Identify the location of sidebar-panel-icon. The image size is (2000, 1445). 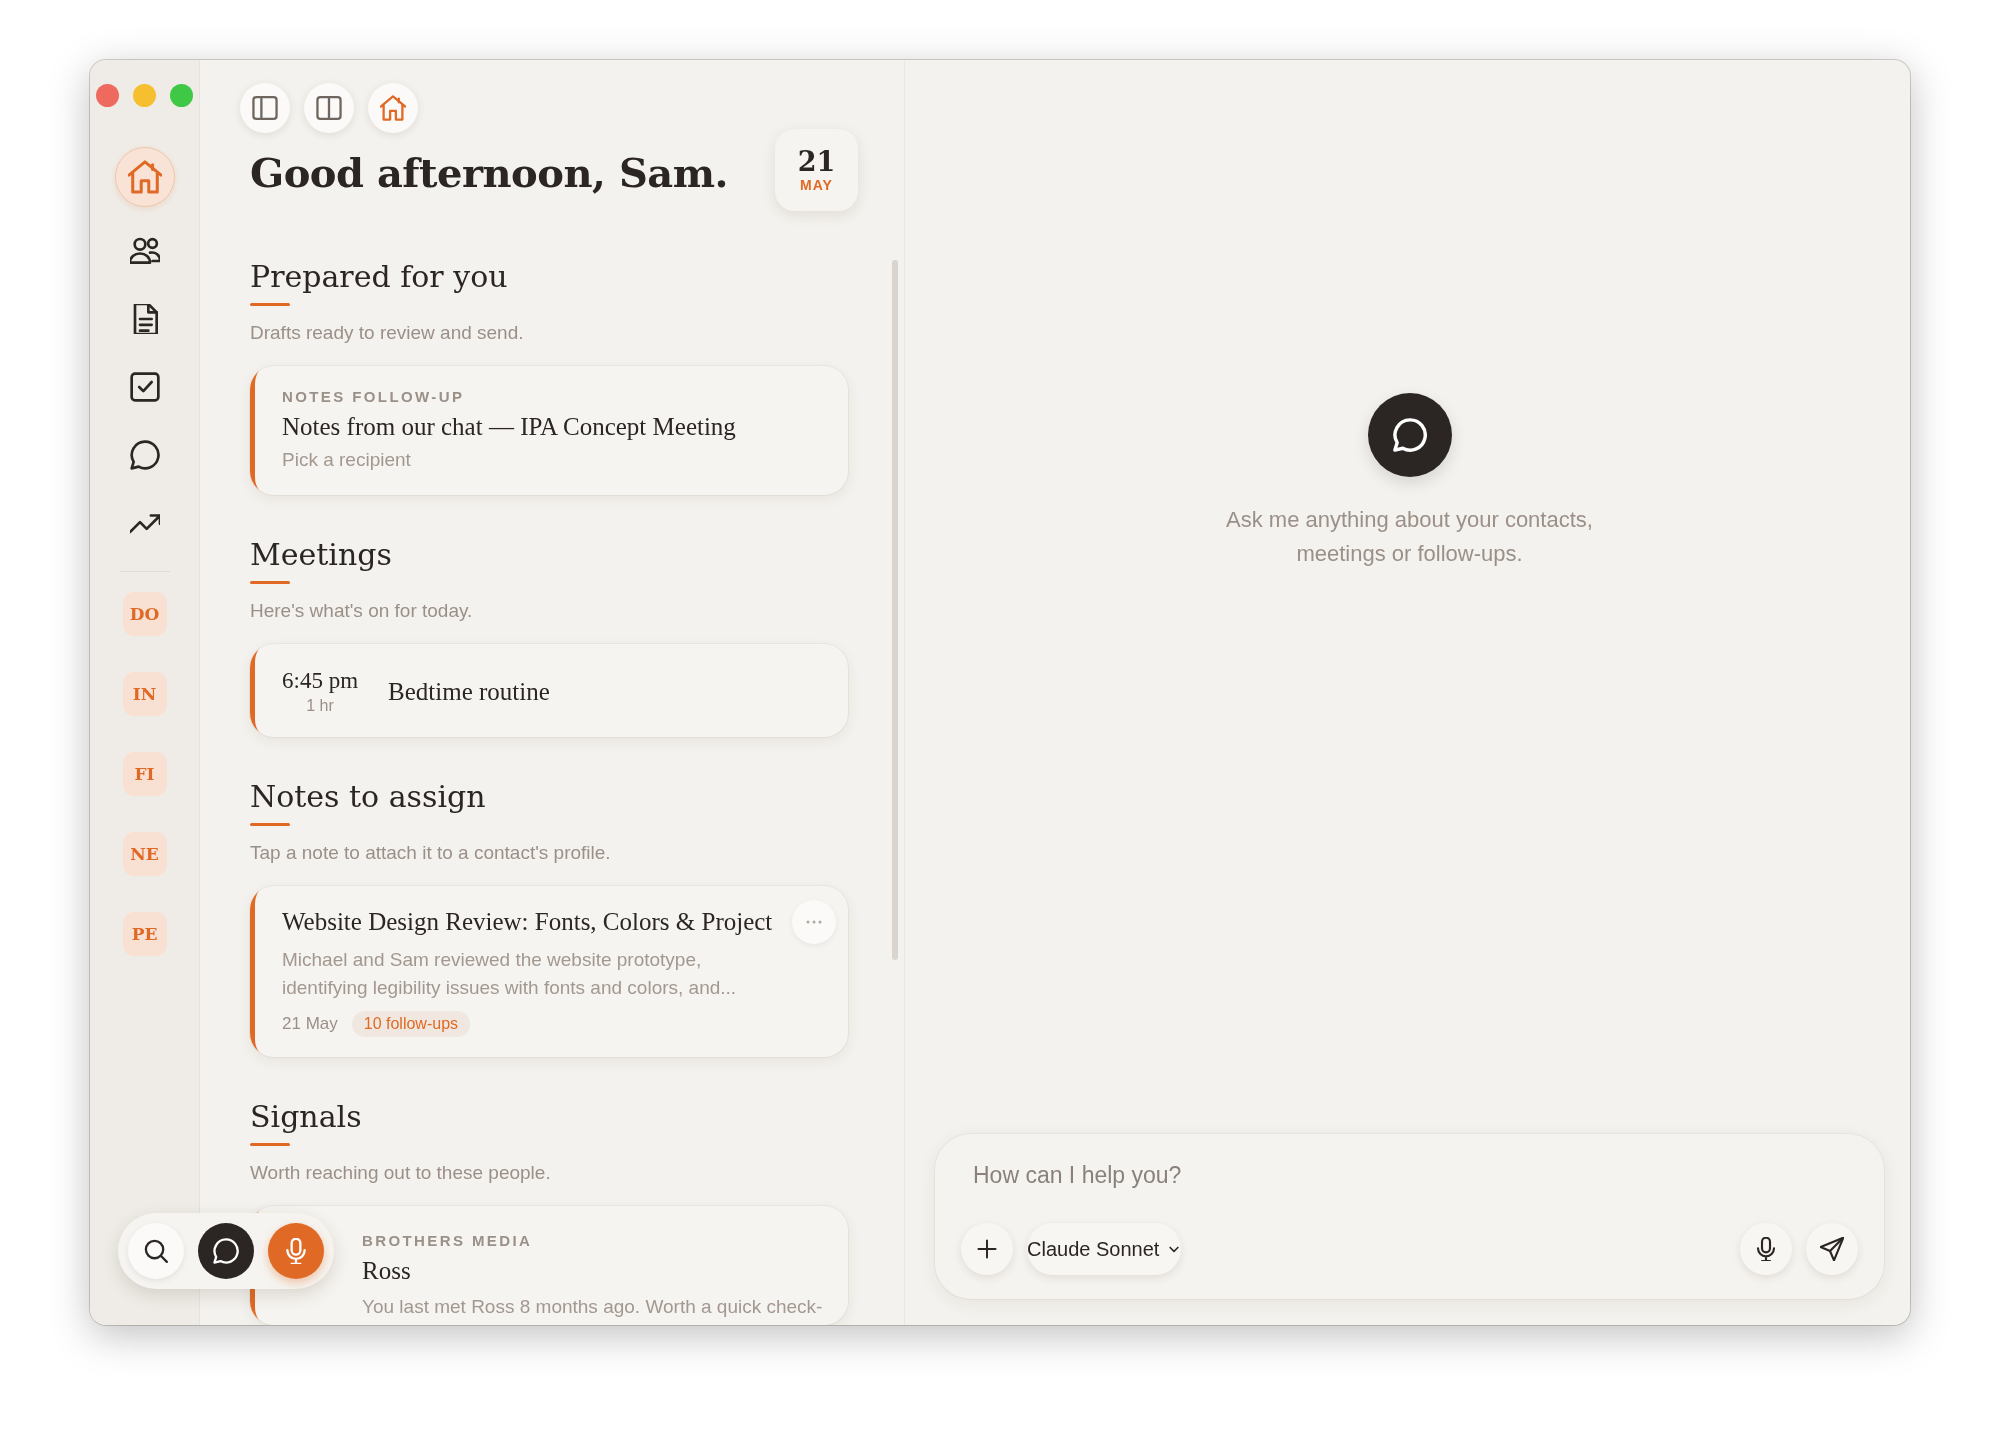
(265, 108).